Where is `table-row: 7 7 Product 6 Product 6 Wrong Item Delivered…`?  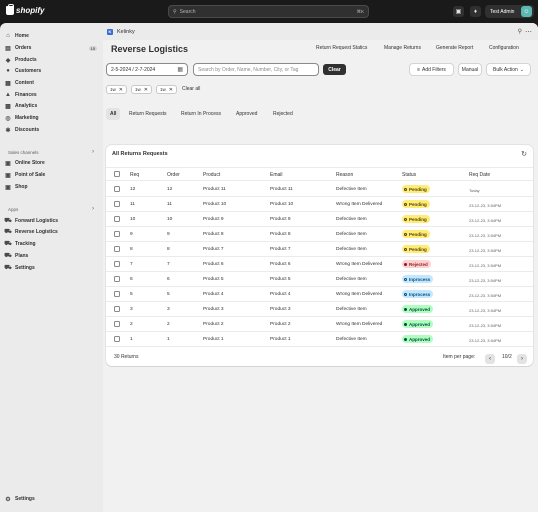 table-row: 7 7 Product 6 Product 6 Wrong Item Delivered… is located at coordinates (319, 264).